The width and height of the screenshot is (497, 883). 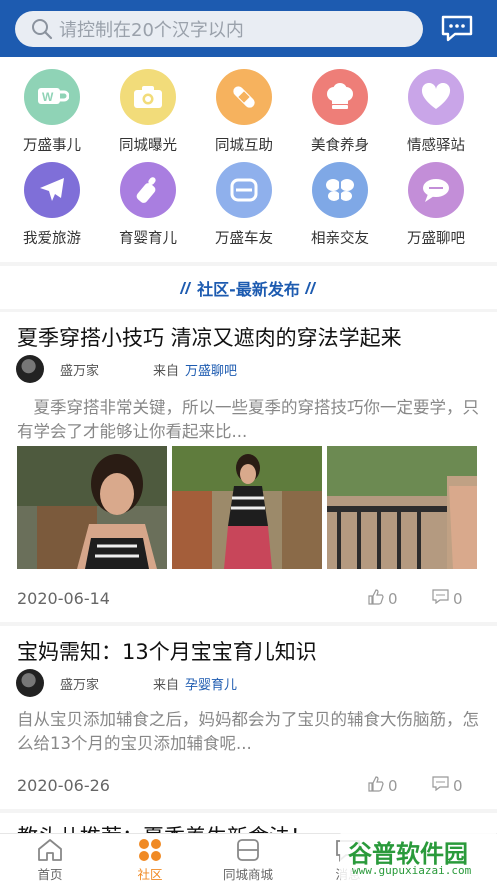 I want to click on post-photos, so click(x=247, y=507).